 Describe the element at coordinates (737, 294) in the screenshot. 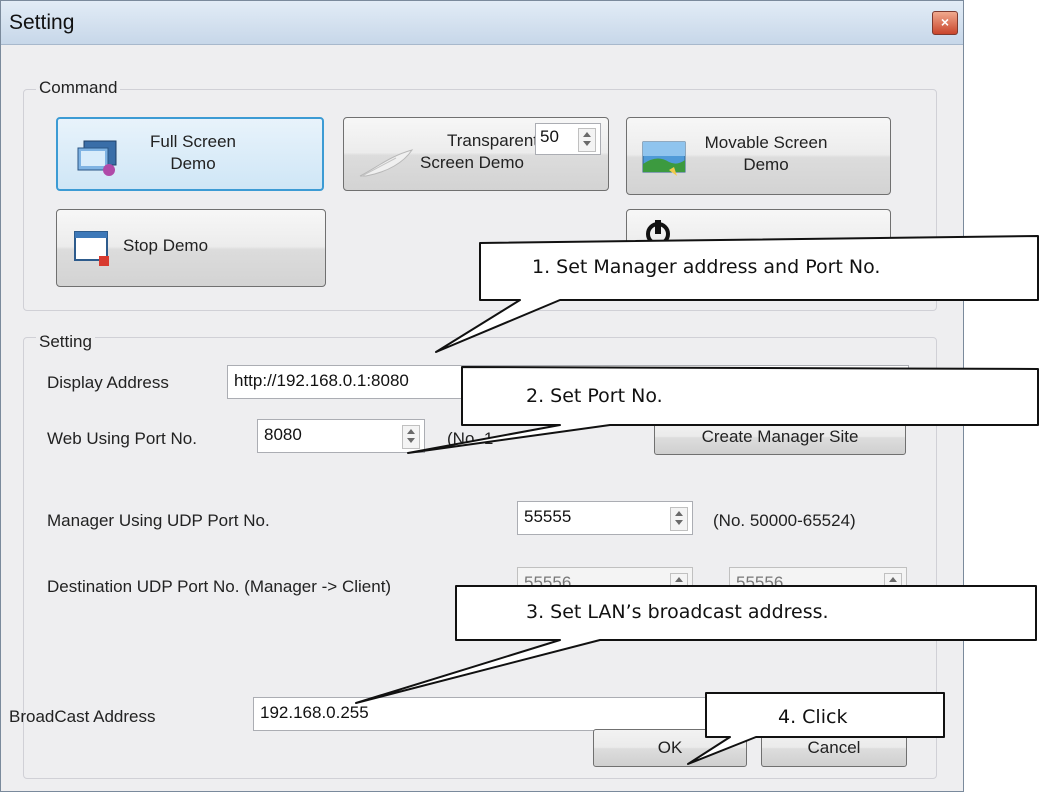

I see `callout-1-bubble` at that location.